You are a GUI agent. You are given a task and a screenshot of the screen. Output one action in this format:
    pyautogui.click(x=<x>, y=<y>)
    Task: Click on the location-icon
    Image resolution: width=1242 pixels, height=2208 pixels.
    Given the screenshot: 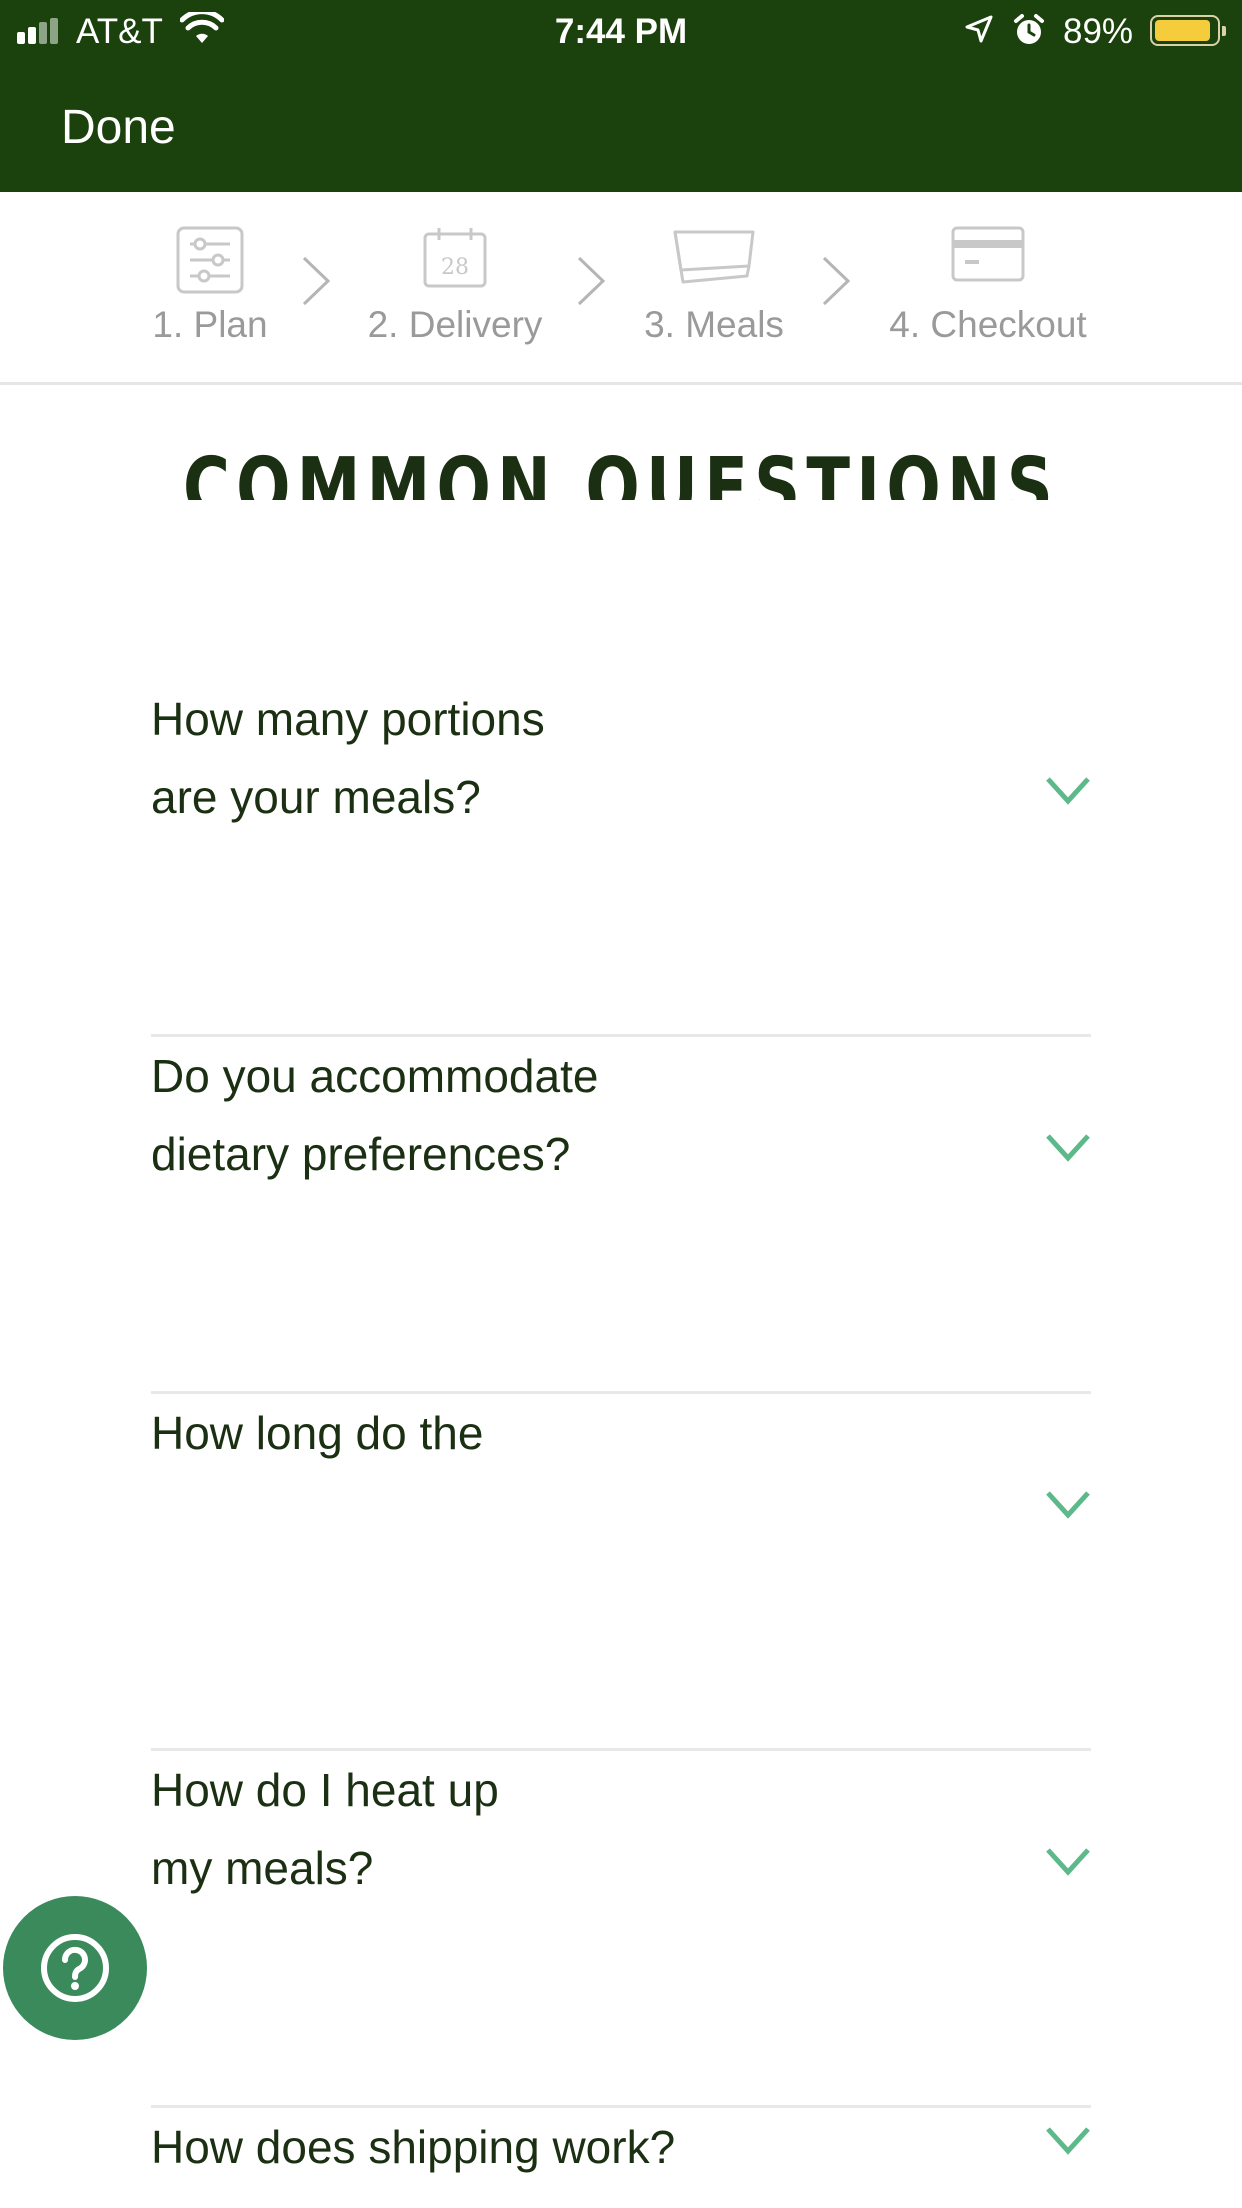 What is the action you would take?
    pyautogui.click(x=979, y=29)
    